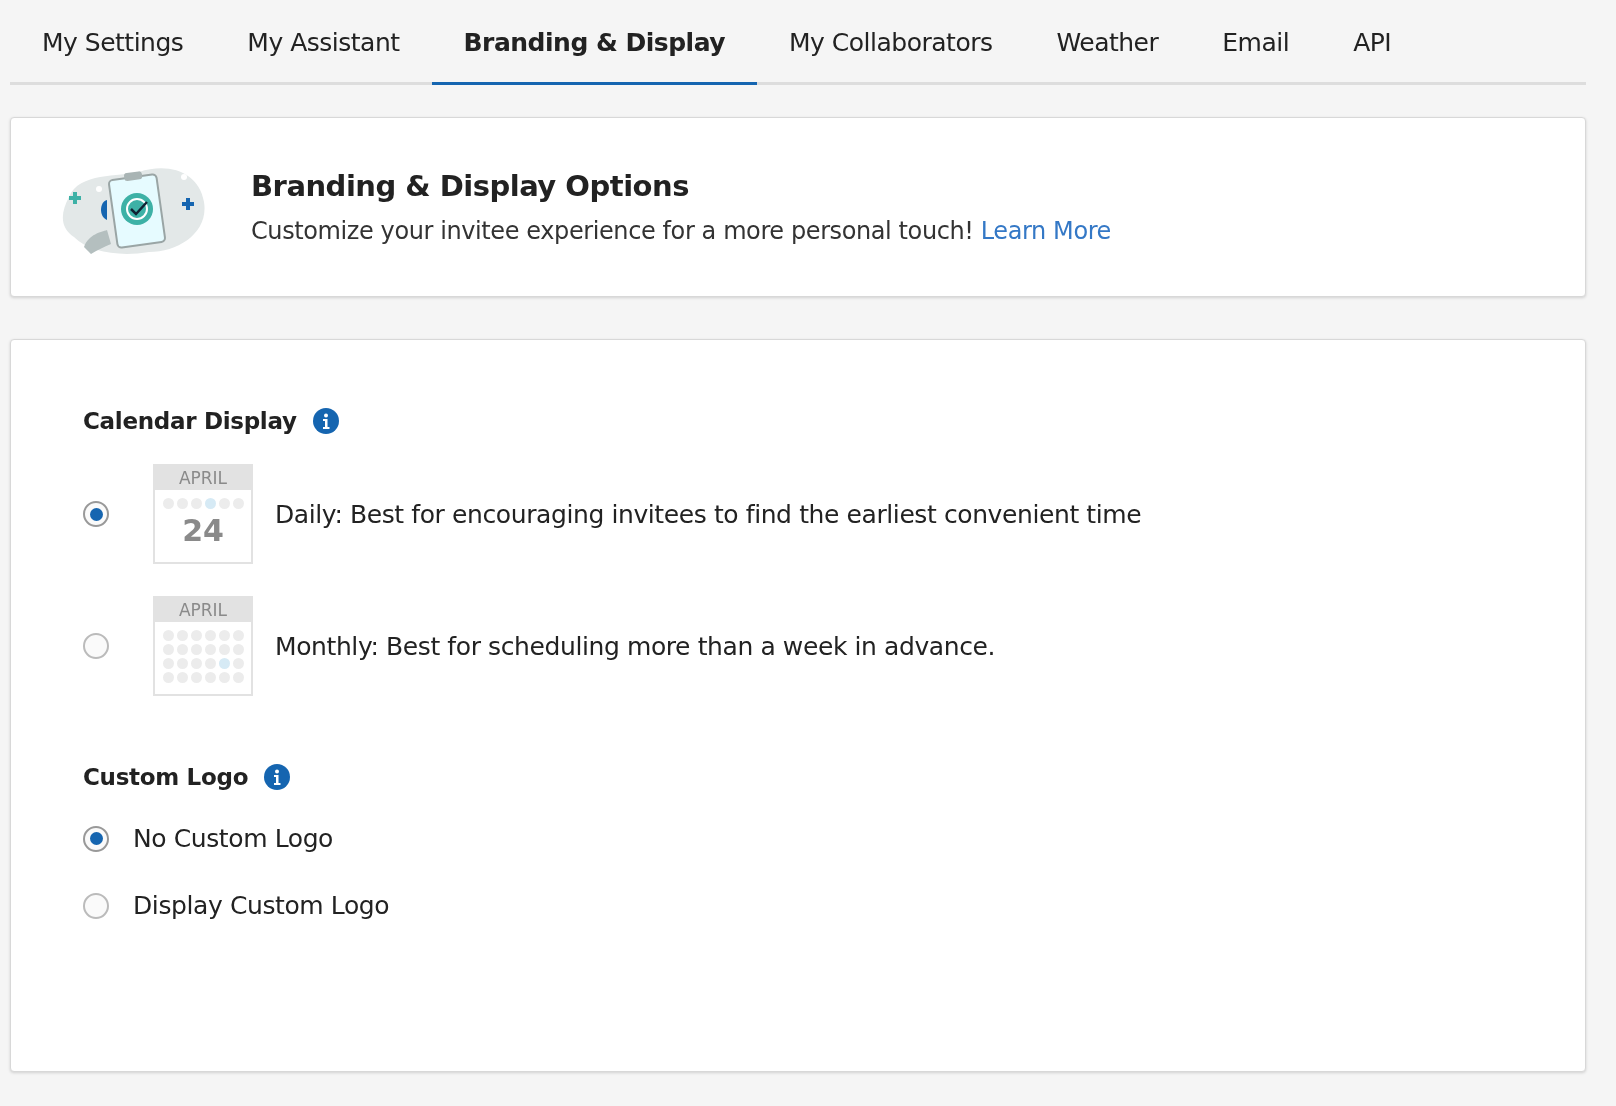  What do you see at coordinates (470, 186) in the screenshot?
I see `section-title: Branding & Display Options` at bounding box center [470, 186].